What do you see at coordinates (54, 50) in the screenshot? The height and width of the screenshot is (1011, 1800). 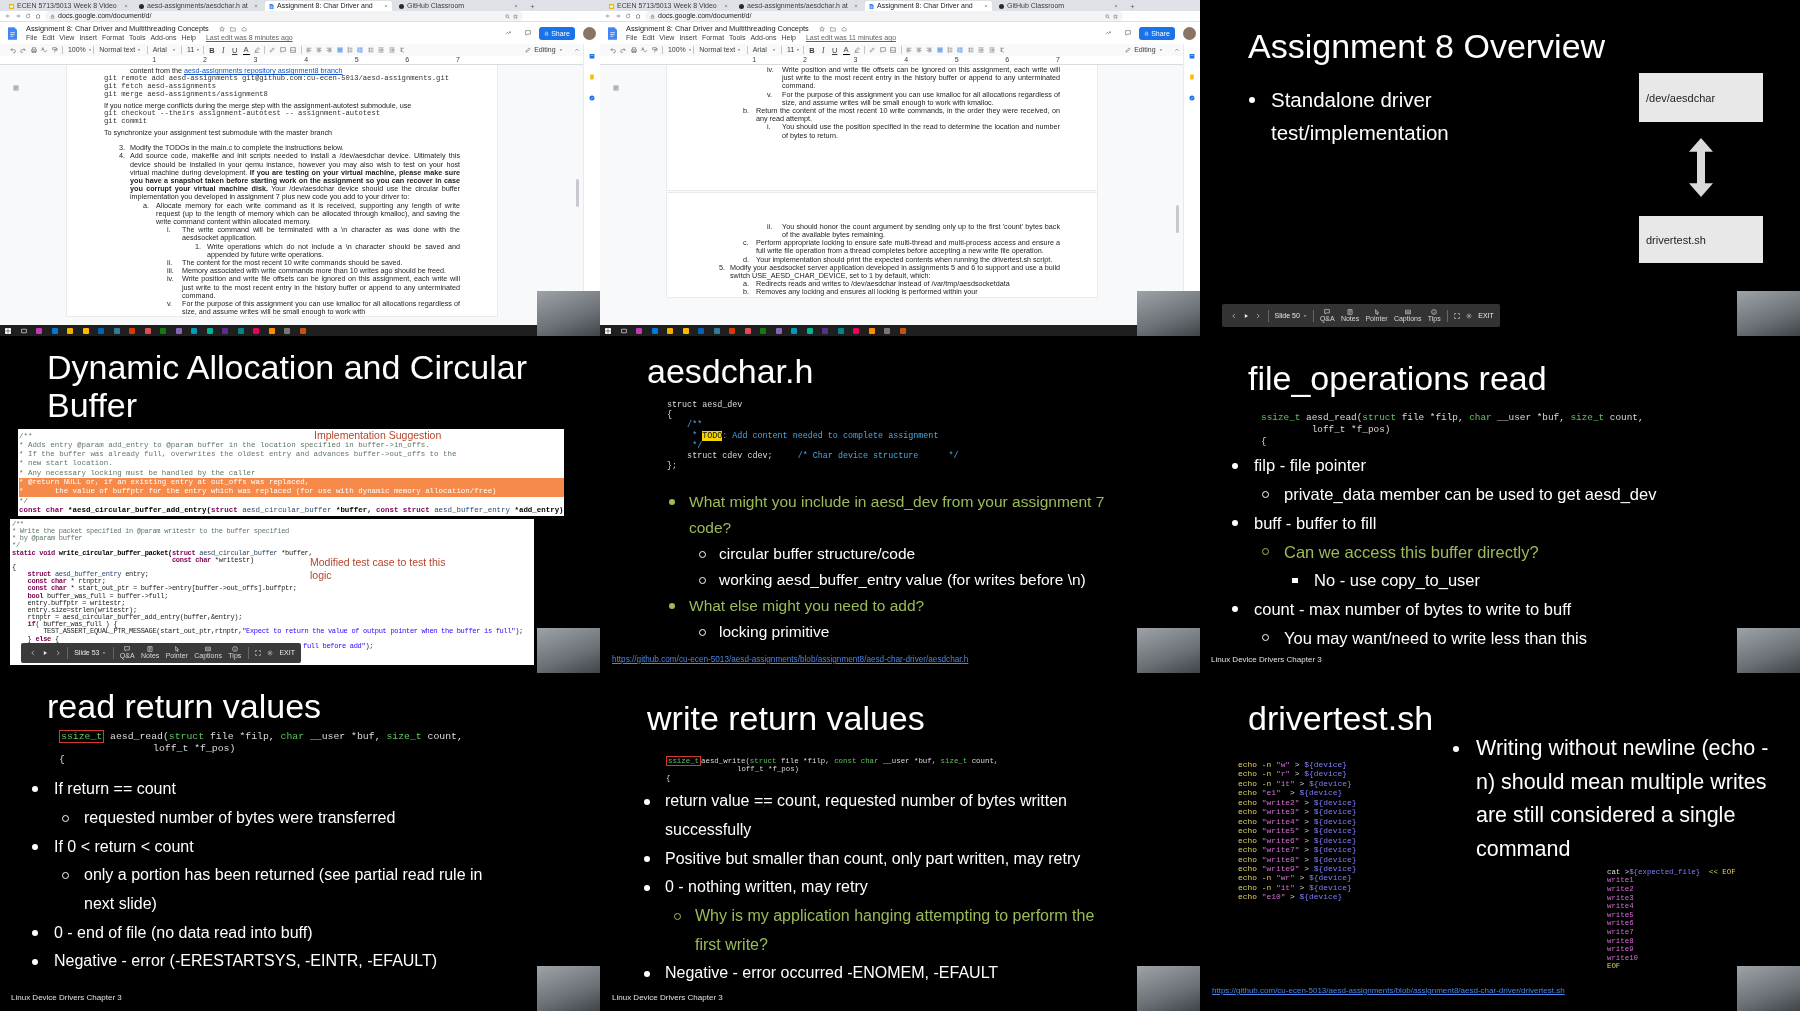 I see `paint-format-icon` at bounding box center [54, 50].